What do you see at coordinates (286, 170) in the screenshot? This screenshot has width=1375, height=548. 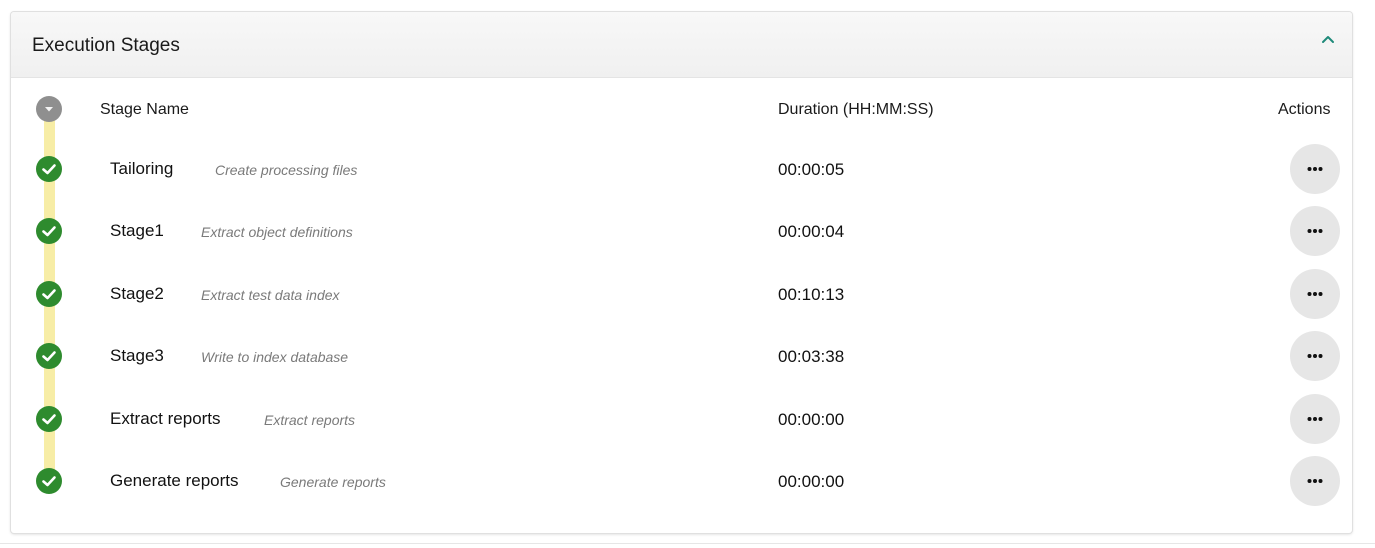 I see `stage-description: Create processing files` at bounding box center [286, 170].